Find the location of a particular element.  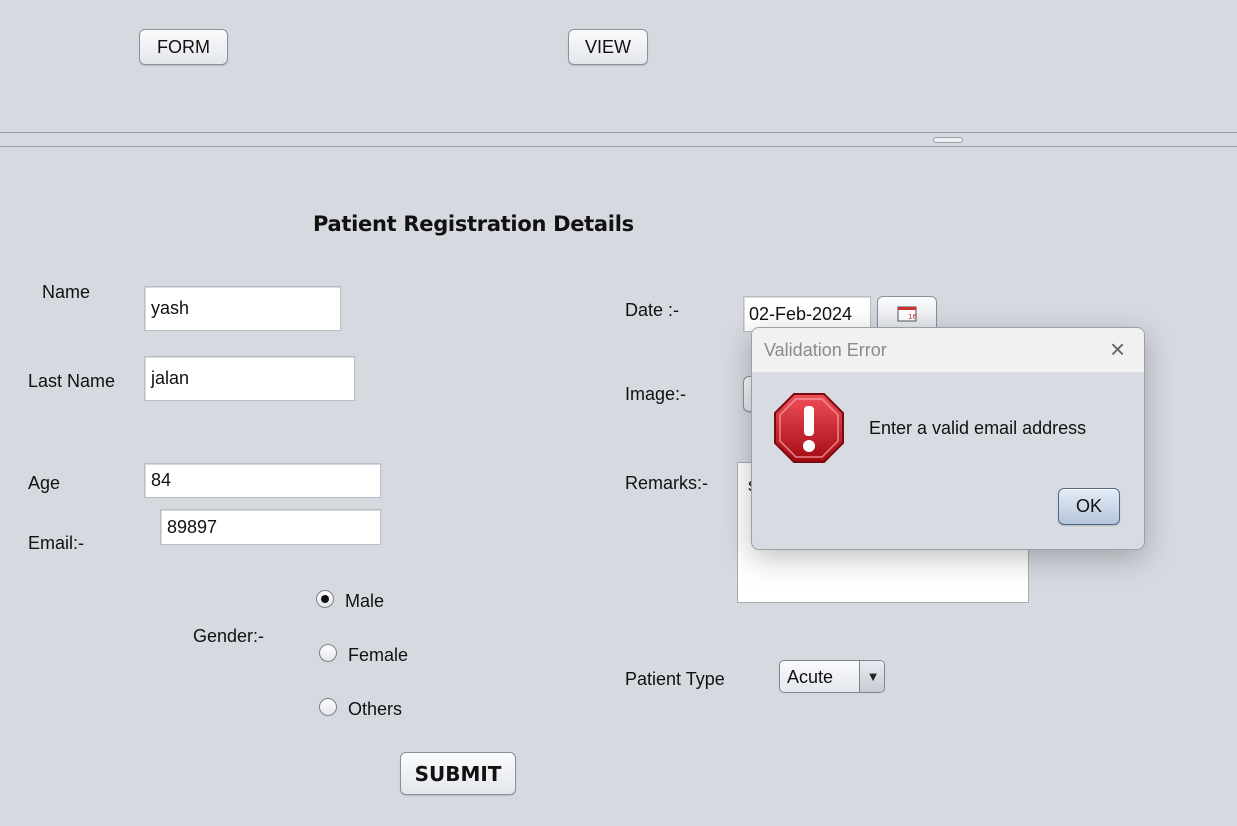

gender-option-label: Female is located at coordinates (378, 655).